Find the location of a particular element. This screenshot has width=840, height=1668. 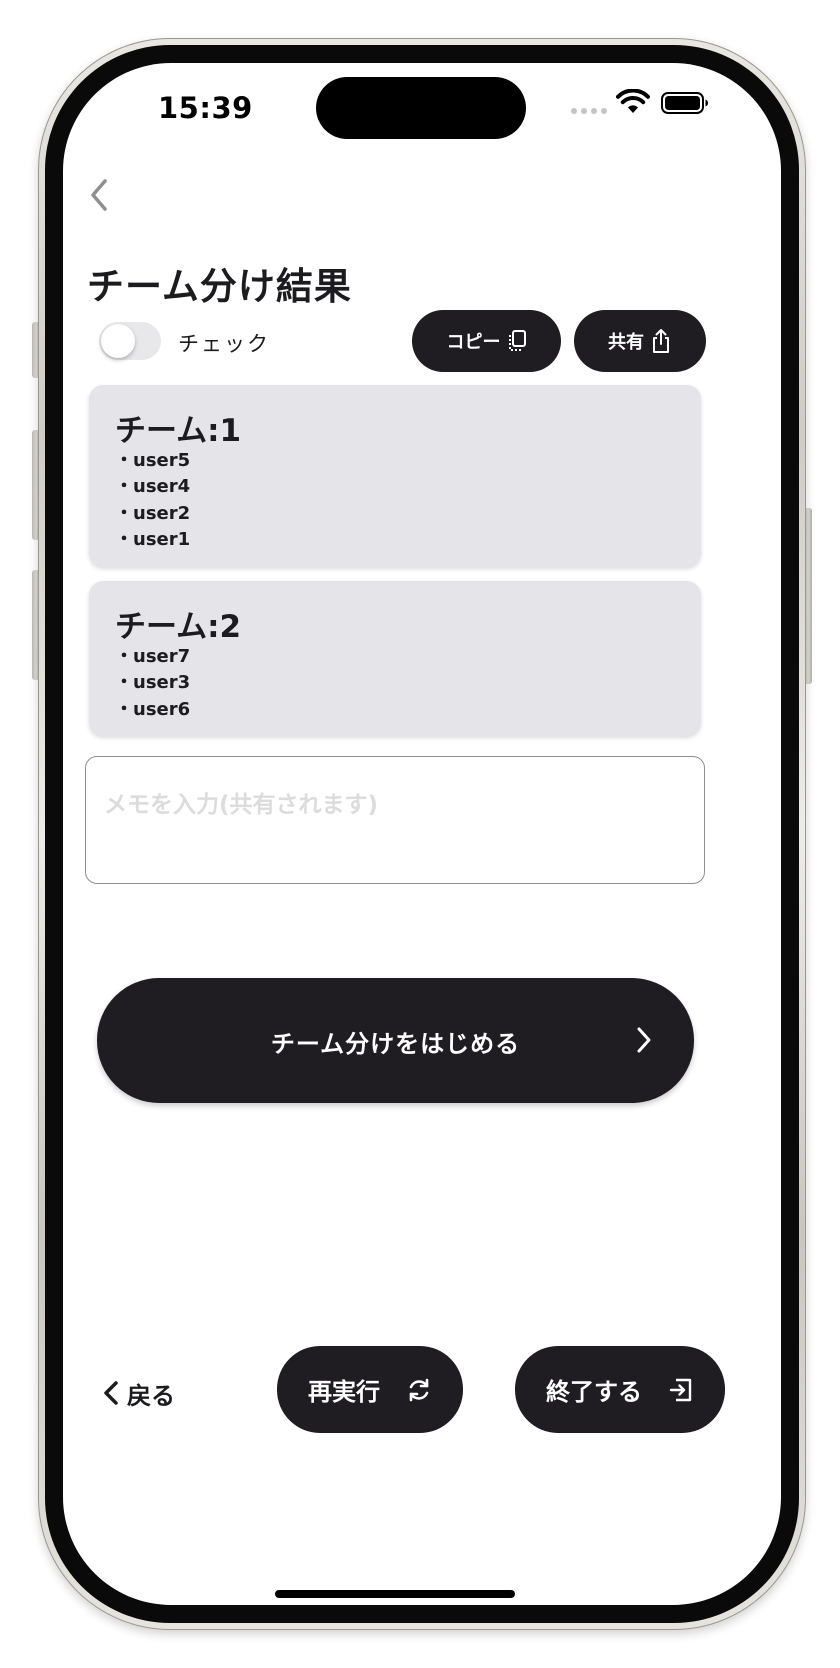

share-button: 共有 is located at coordinates (640, 341).